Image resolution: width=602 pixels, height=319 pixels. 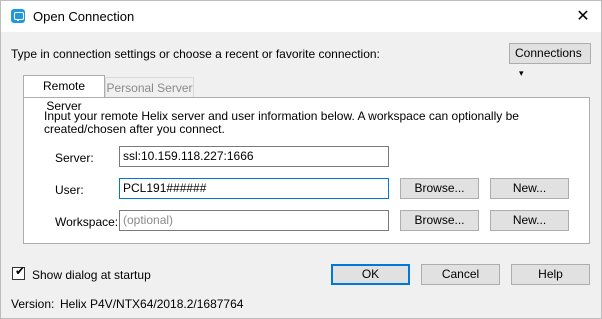 What do you see at coordinates (74, 158) in the screenshot?
I see `server-label: Server:` at bounding box center [74, 158].